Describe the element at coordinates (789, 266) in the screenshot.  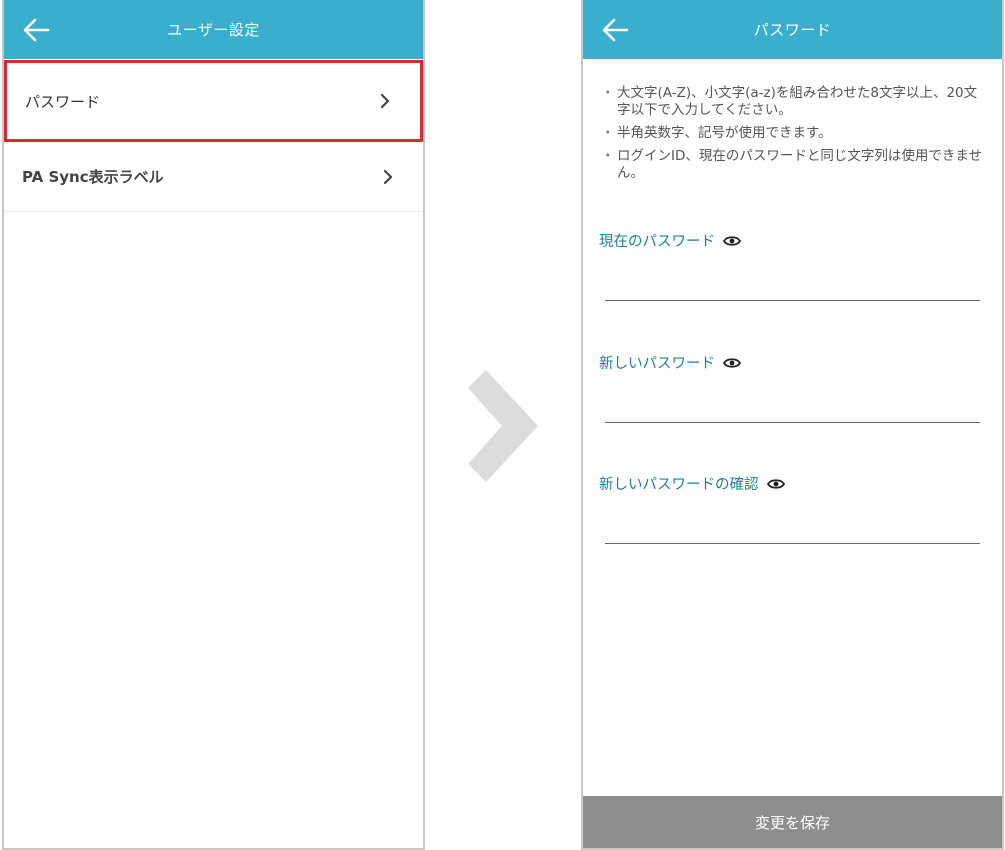
I see `current-password-field: 現在のパスワード` at that location.